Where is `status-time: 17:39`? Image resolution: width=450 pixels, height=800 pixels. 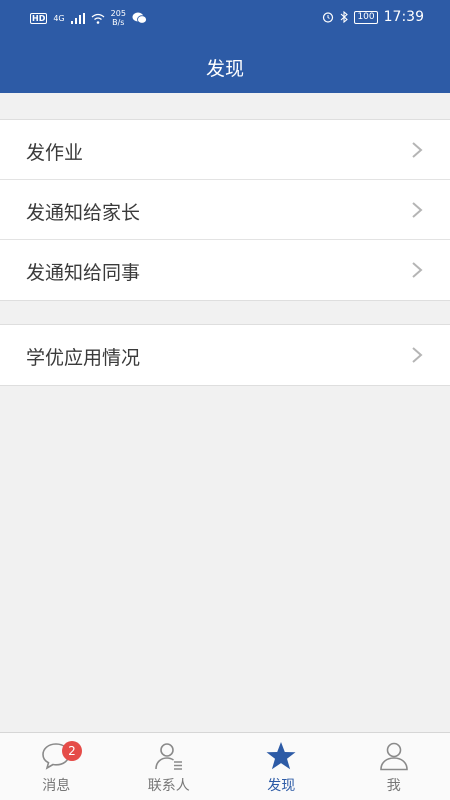 status-time: 17:39 is located at coordinates (403, 17).